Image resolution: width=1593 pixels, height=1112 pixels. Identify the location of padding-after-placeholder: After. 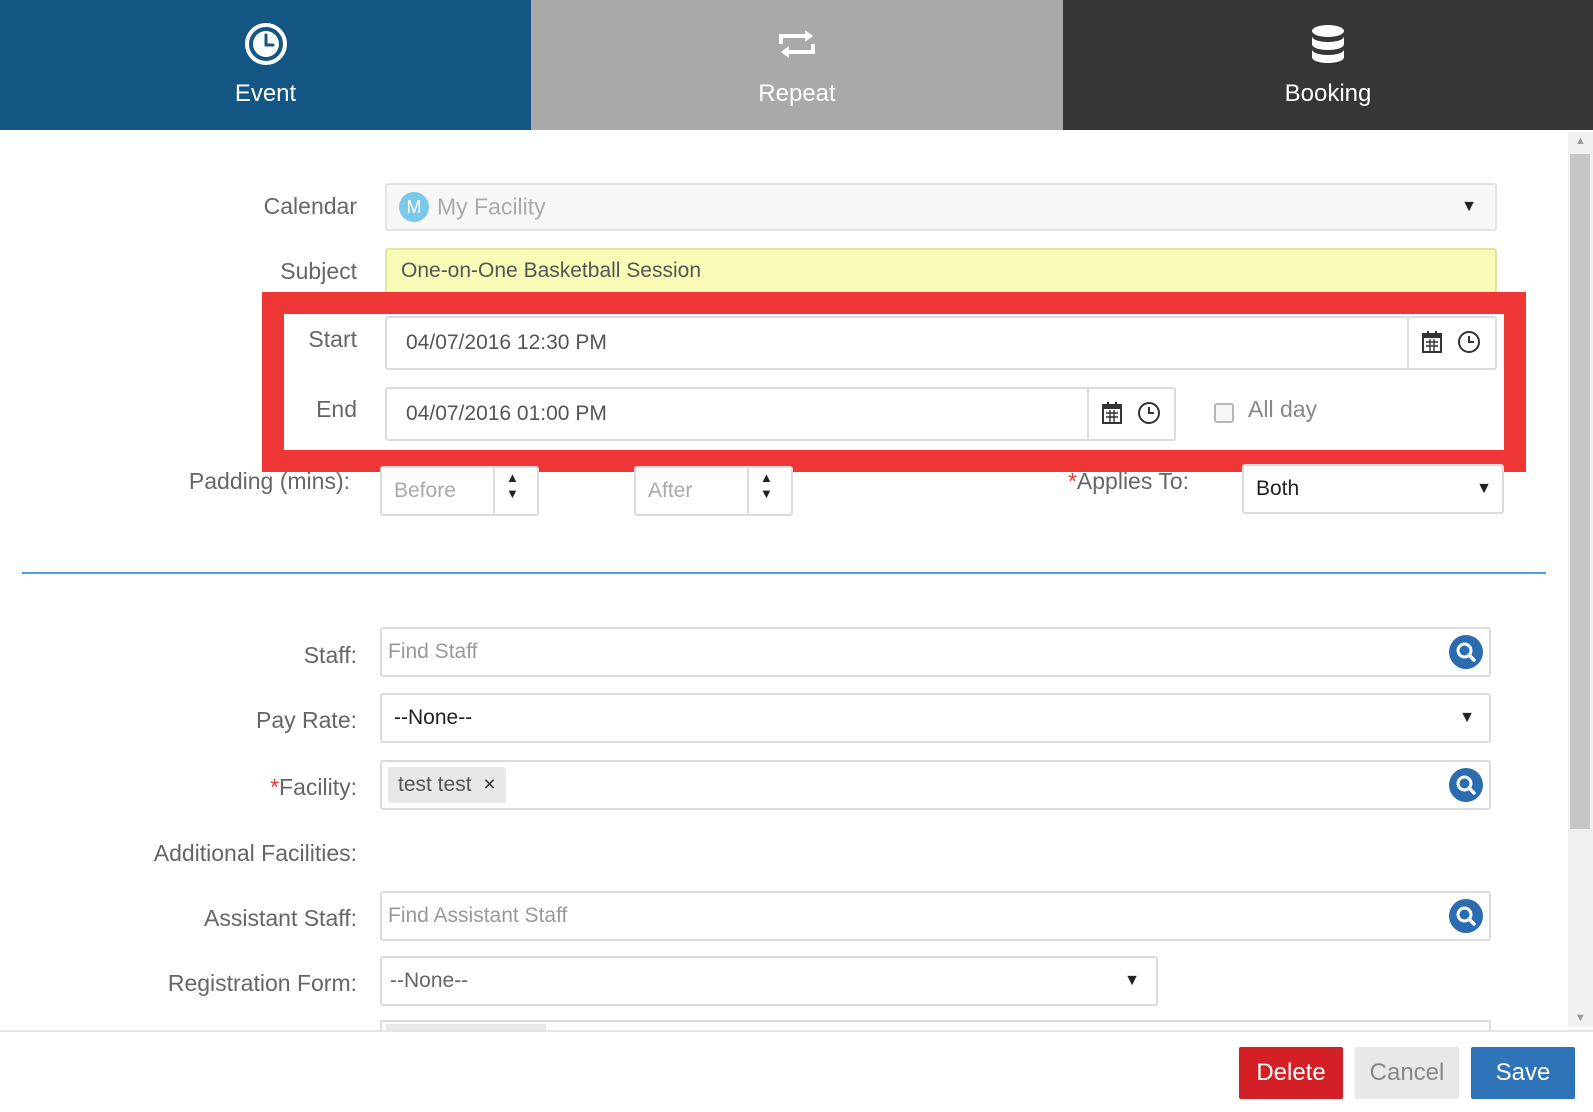
(670, 490).